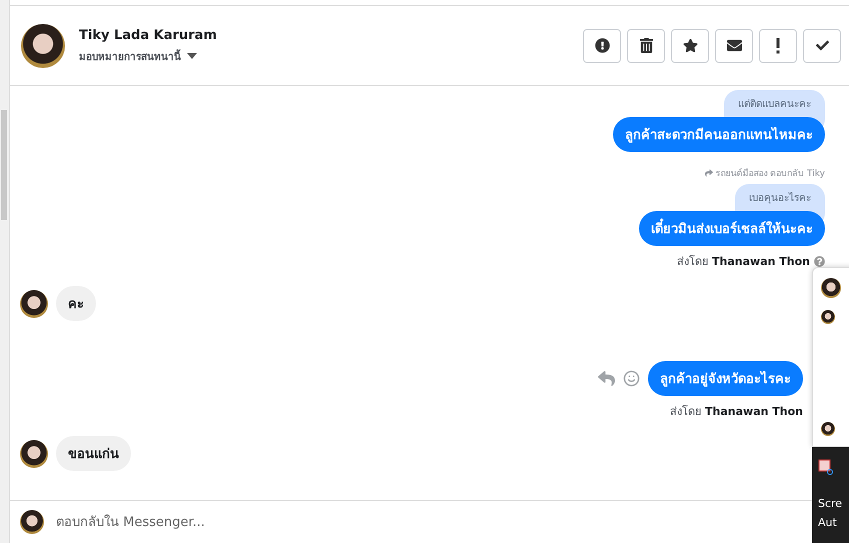 The image size is (849, 543). Describe the element at coordinates (93, 453) in the screenshot. I see `message-bubble: ขอนแก่น` at that location.